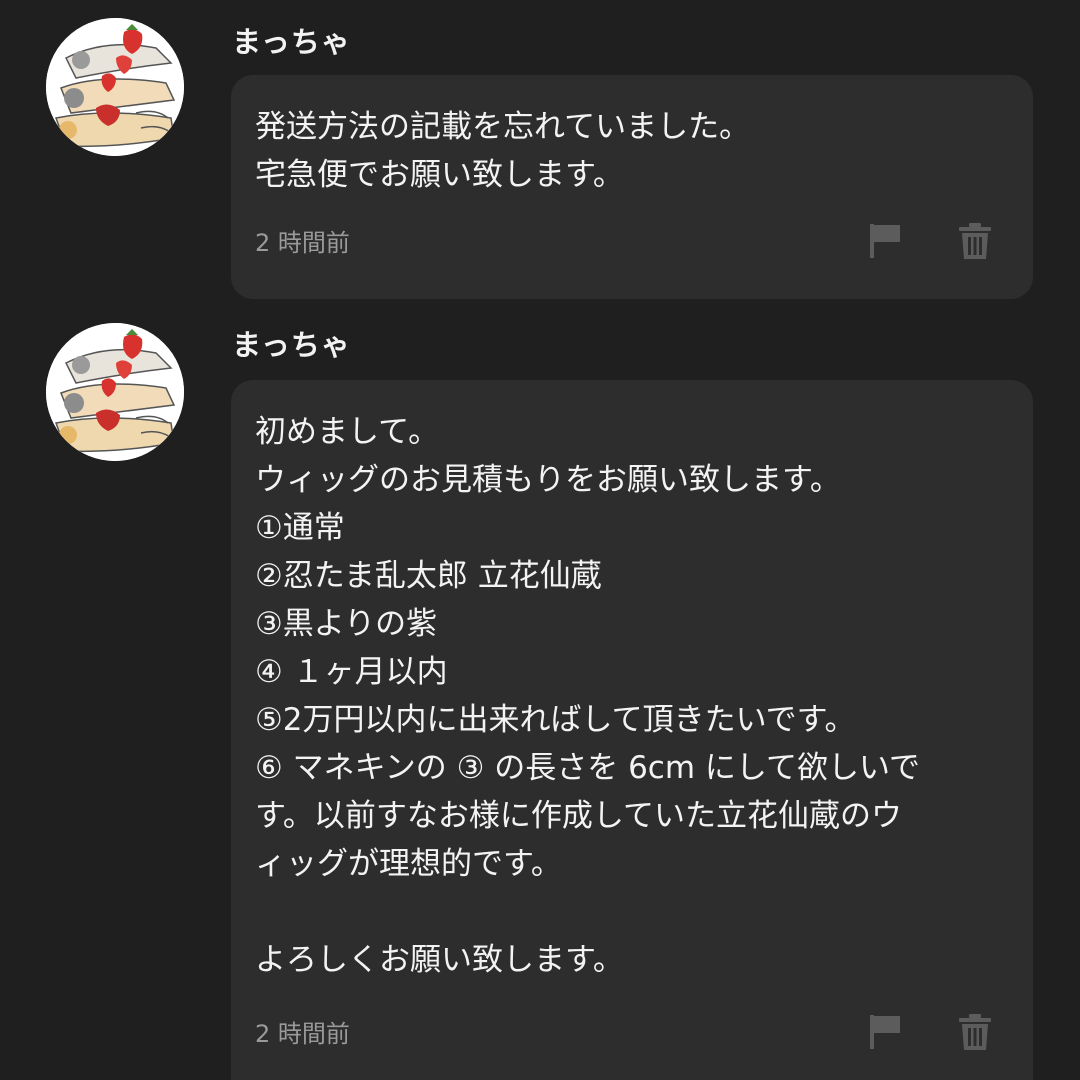 The width and height of the screenshot is (1080, 1080). I want to click on message-text: 発送方法の記載を忘れていました。 宅急便でお願い致します。, so click(503, 151).